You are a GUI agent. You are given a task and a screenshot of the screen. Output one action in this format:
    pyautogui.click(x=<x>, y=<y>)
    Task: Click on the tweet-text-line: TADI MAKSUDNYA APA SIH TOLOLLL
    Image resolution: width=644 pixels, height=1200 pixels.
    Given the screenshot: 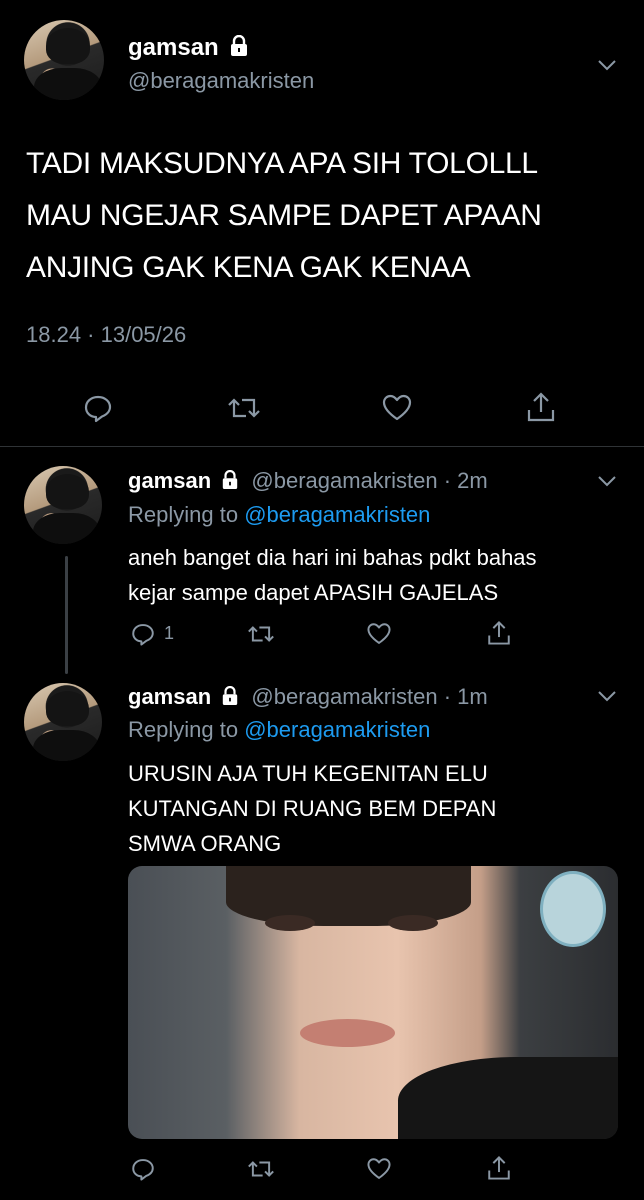 What is the action you would take?
    pyautogui.click(x=282, y=163)
    